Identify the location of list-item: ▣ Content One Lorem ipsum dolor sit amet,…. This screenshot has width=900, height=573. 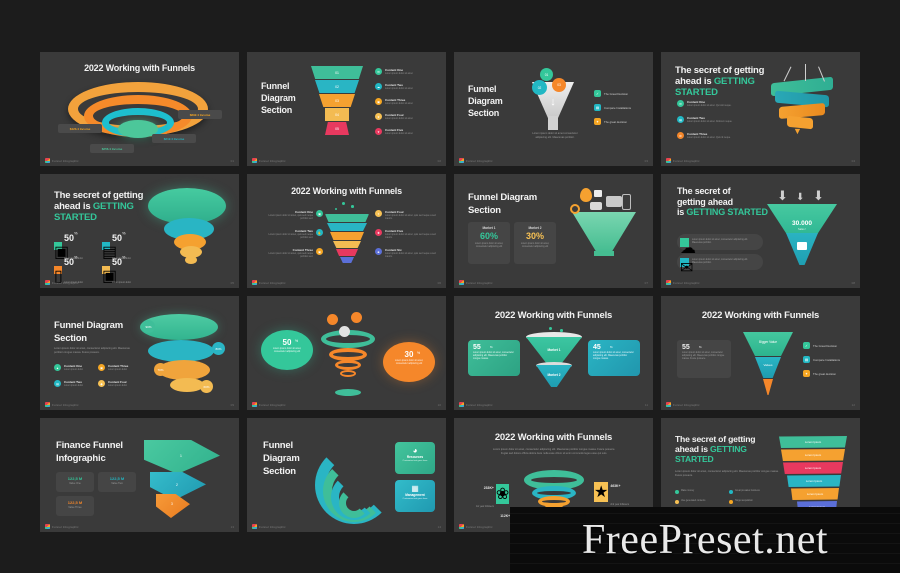
(292, 215).